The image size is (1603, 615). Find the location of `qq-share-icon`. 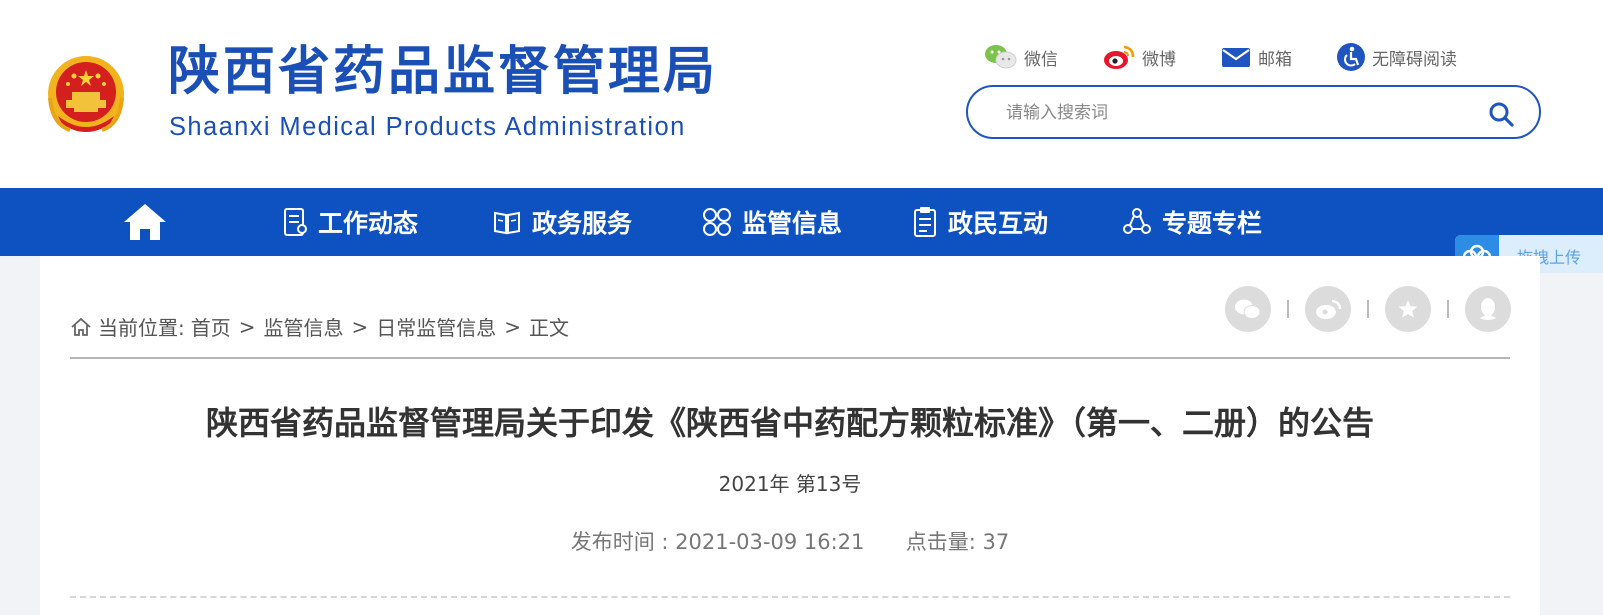

qq-share-icon is located at coordinates (1488, 309).